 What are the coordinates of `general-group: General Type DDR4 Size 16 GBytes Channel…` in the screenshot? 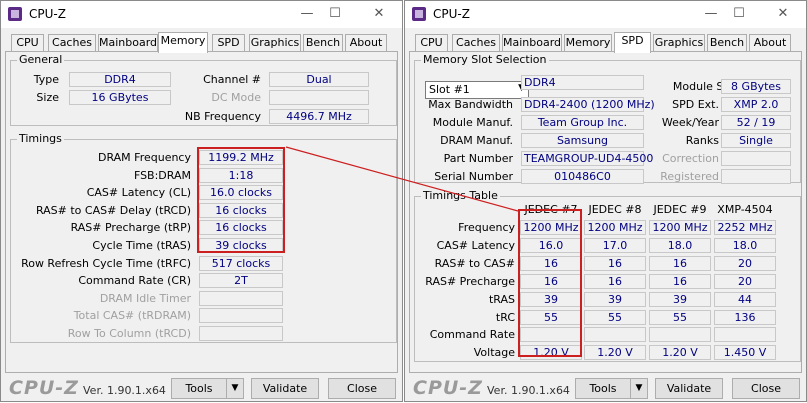 It's located at (203, 89).